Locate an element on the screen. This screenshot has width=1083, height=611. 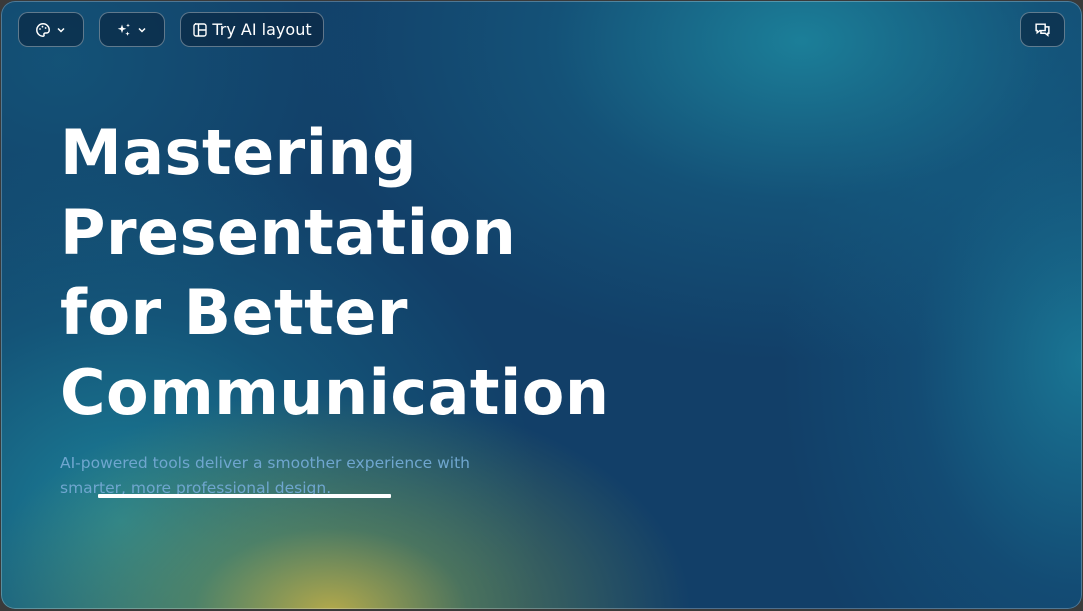
title-line: Communication is located at coordinates (335, 392).